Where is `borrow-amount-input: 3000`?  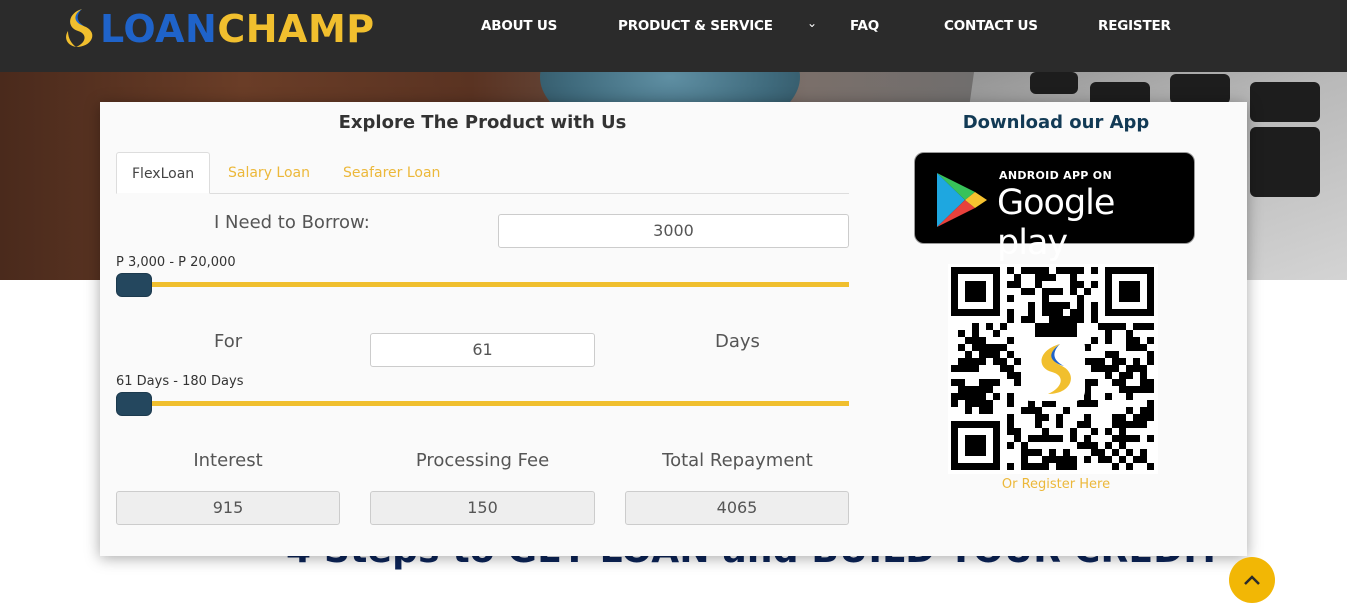
borrow-amount-input: 3000 is located at coordinates (673, 231).